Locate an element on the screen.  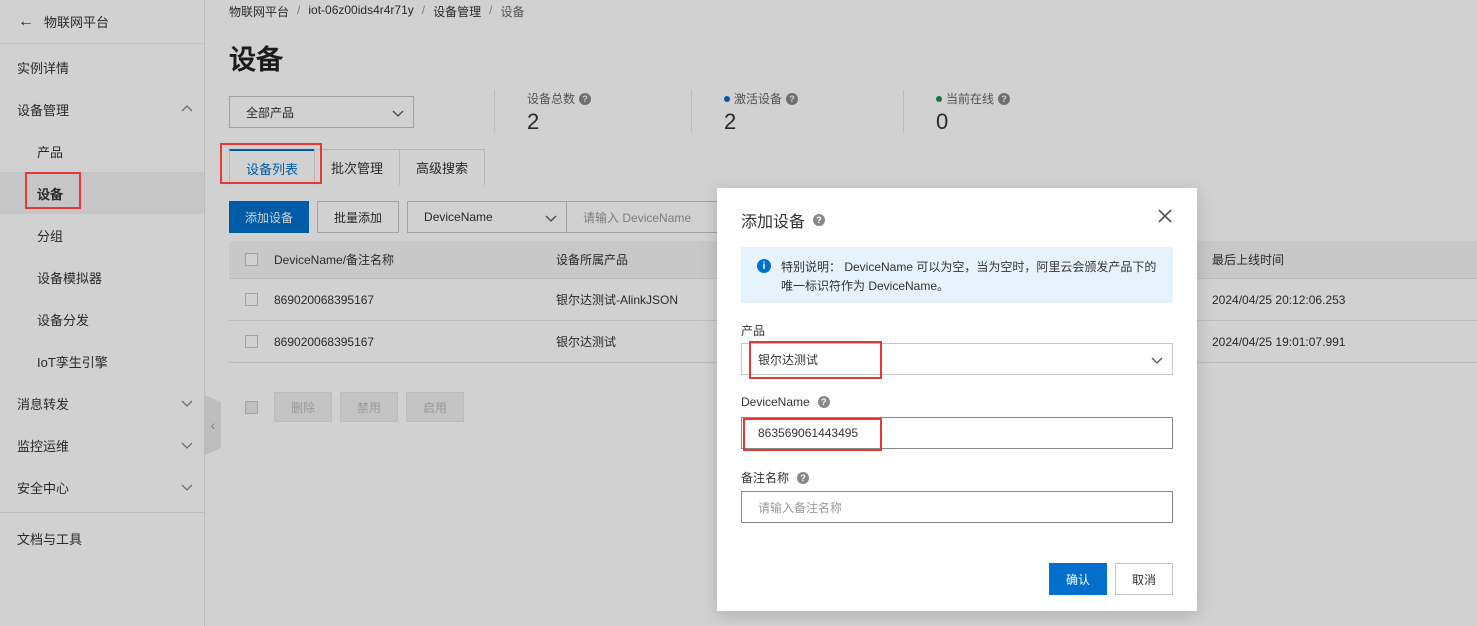
product-field-label: 产品 is located at coordinates (753, 330).